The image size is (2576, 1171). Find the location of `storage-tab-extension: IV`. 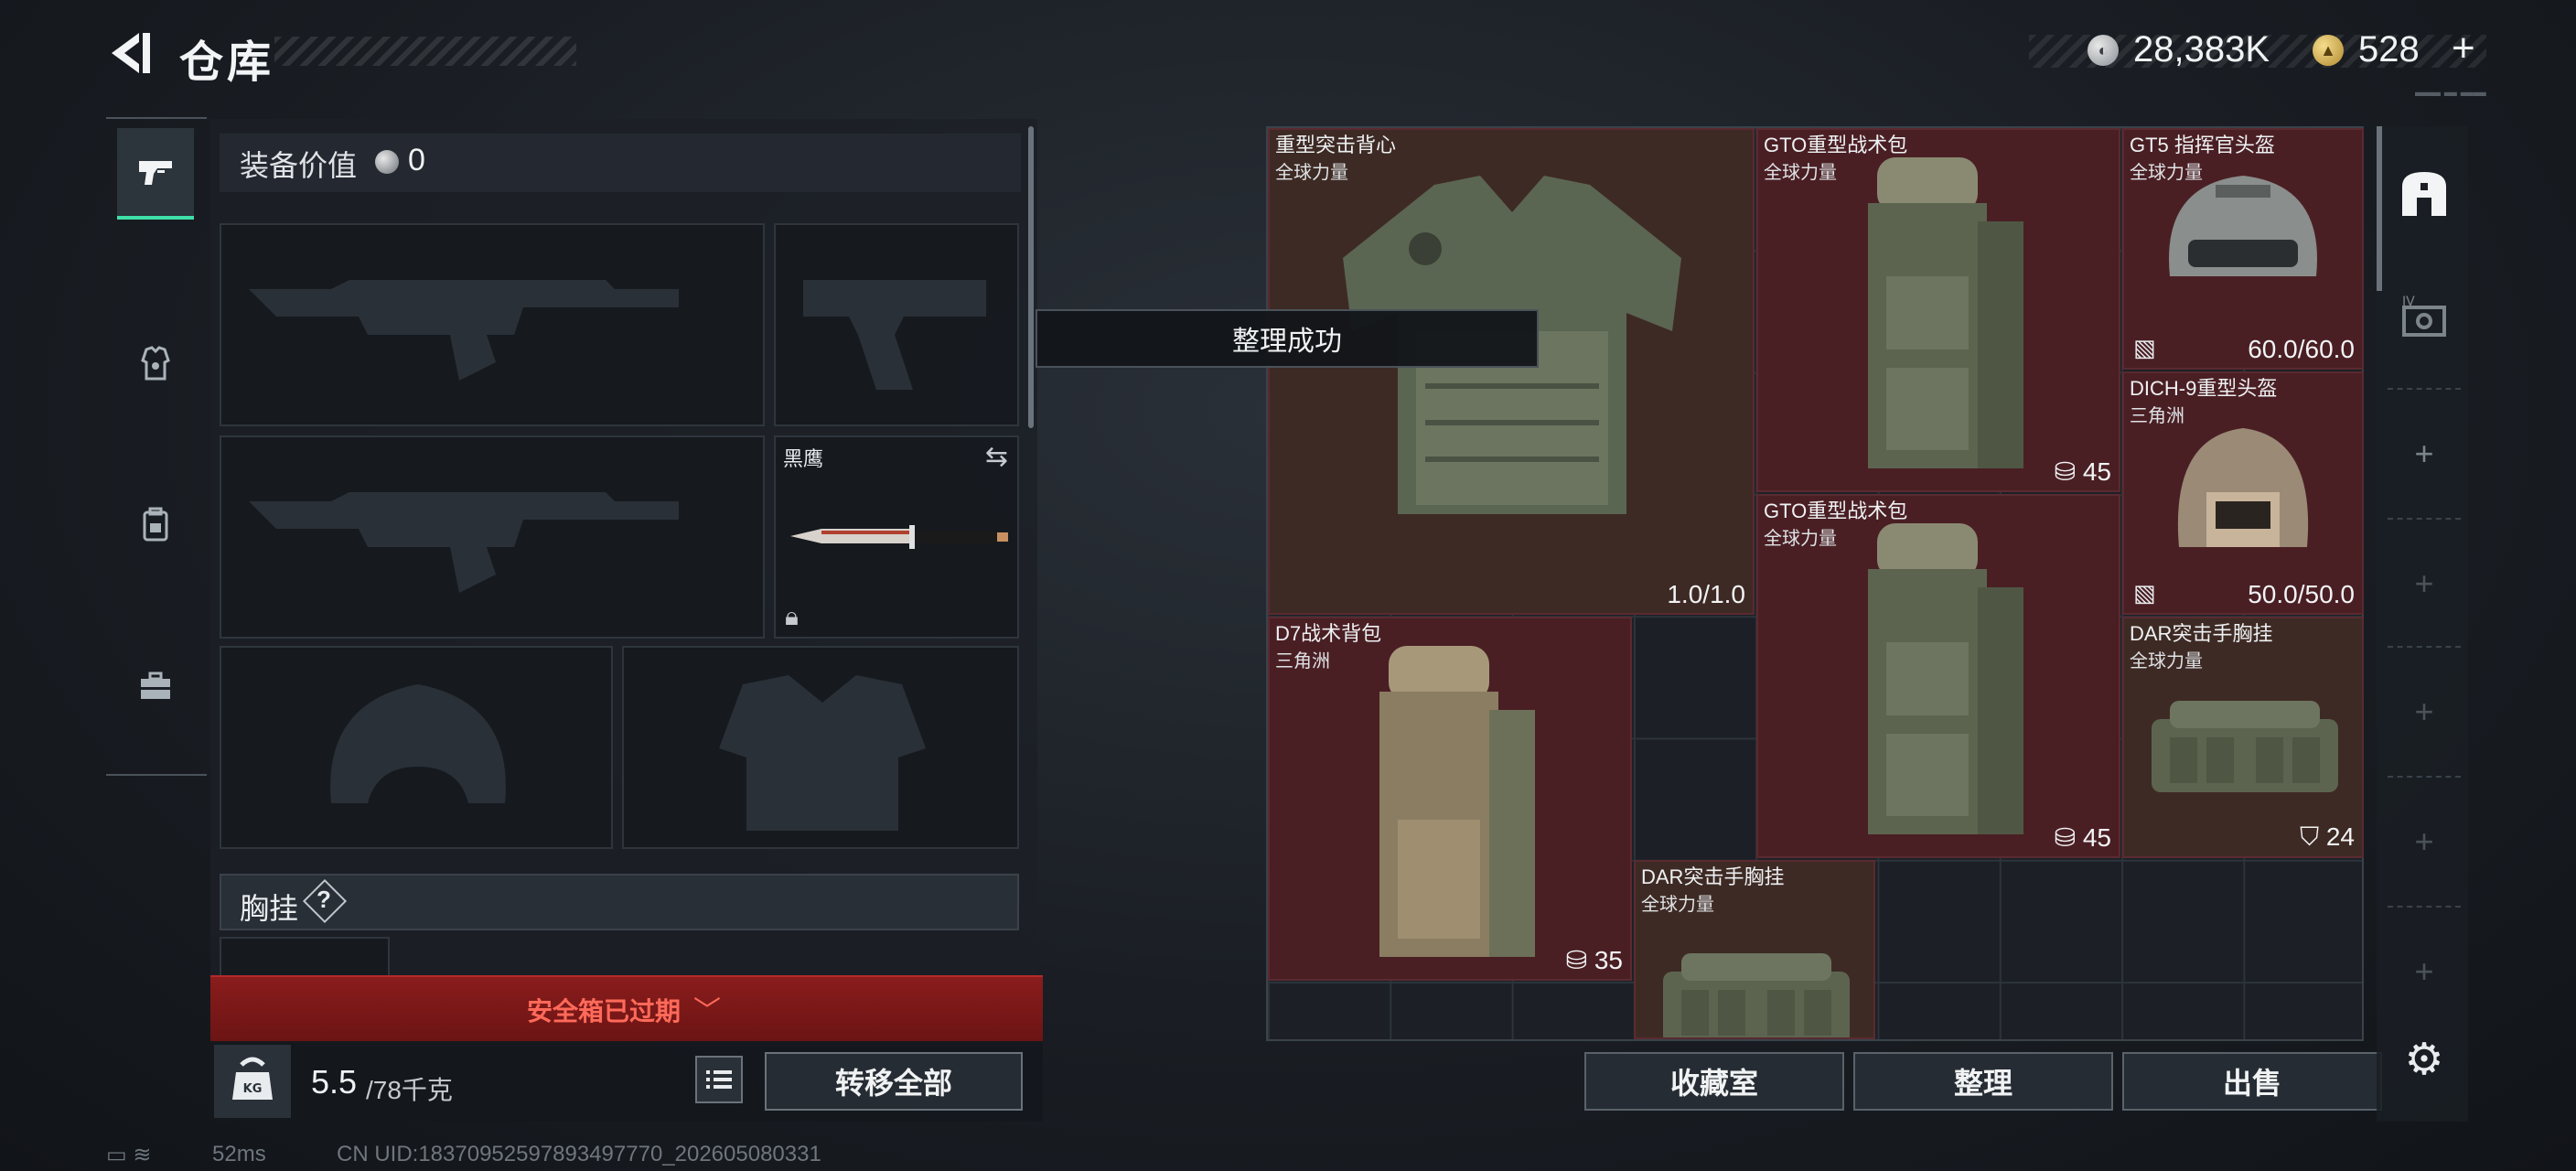

storage-tab-extension: IV is located at coordinates (2424, 320).